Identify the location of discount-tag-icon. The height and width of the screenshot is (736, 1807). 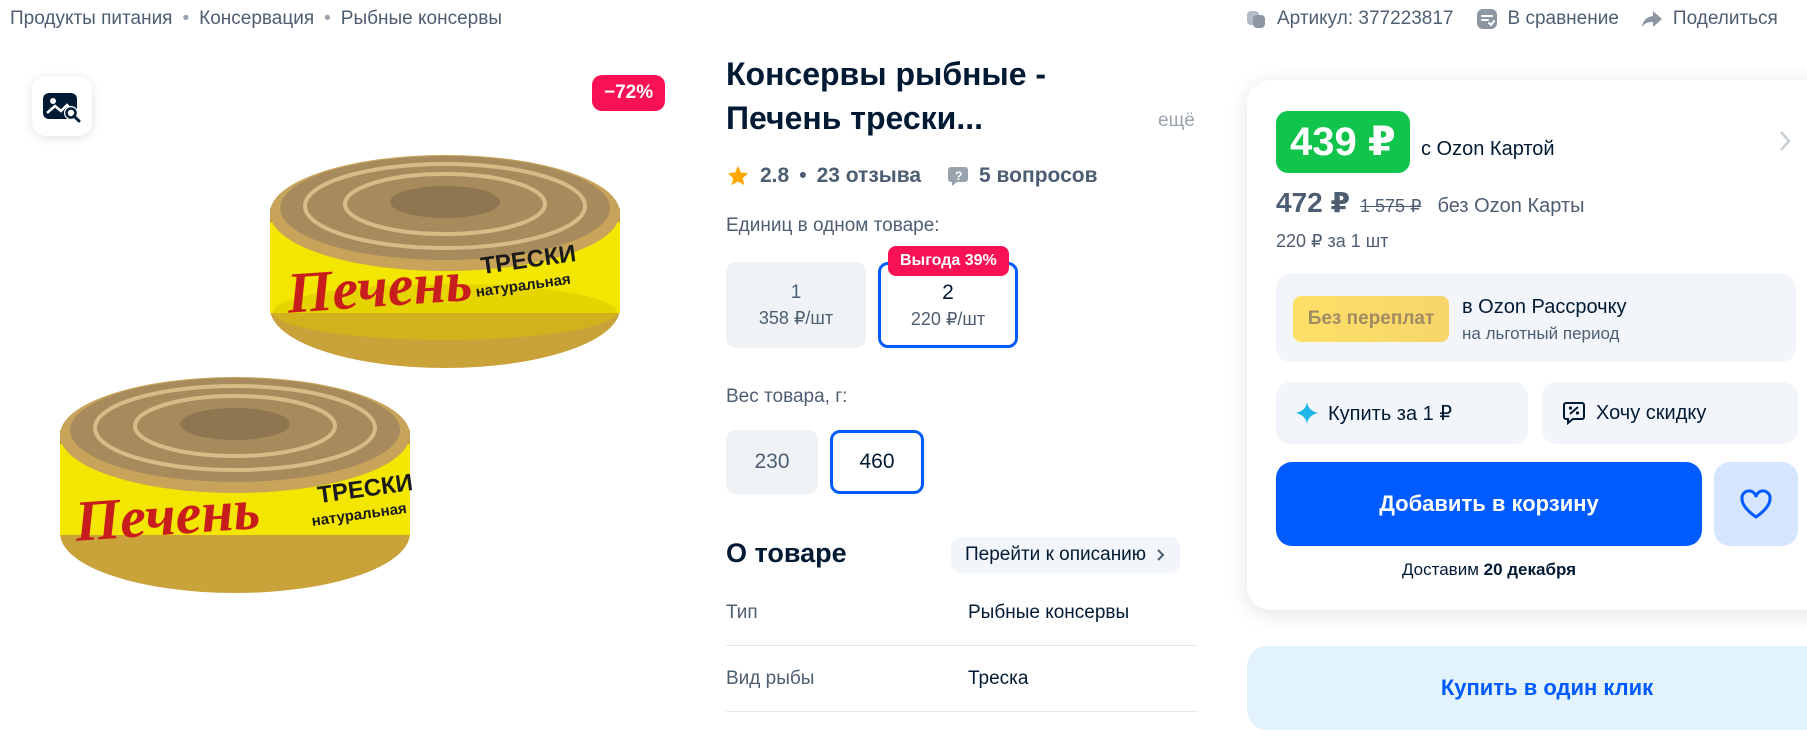
(1574, 413).